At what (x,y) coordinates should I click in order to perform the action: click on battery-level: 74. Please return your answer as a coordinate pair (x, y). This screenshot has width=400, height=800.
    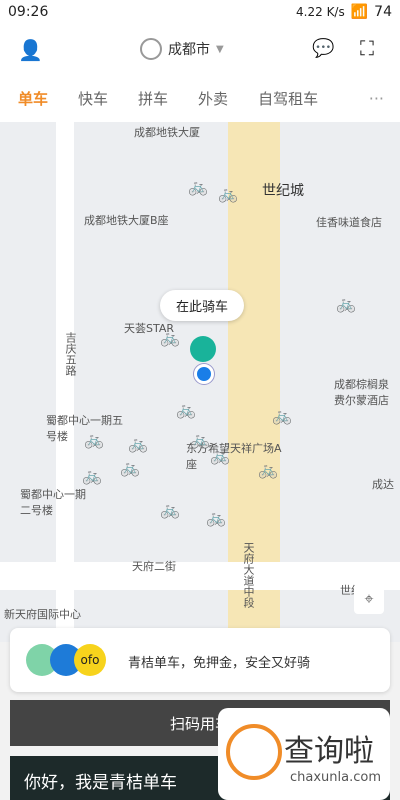
    Looking at the image, I should click on (383, 12).